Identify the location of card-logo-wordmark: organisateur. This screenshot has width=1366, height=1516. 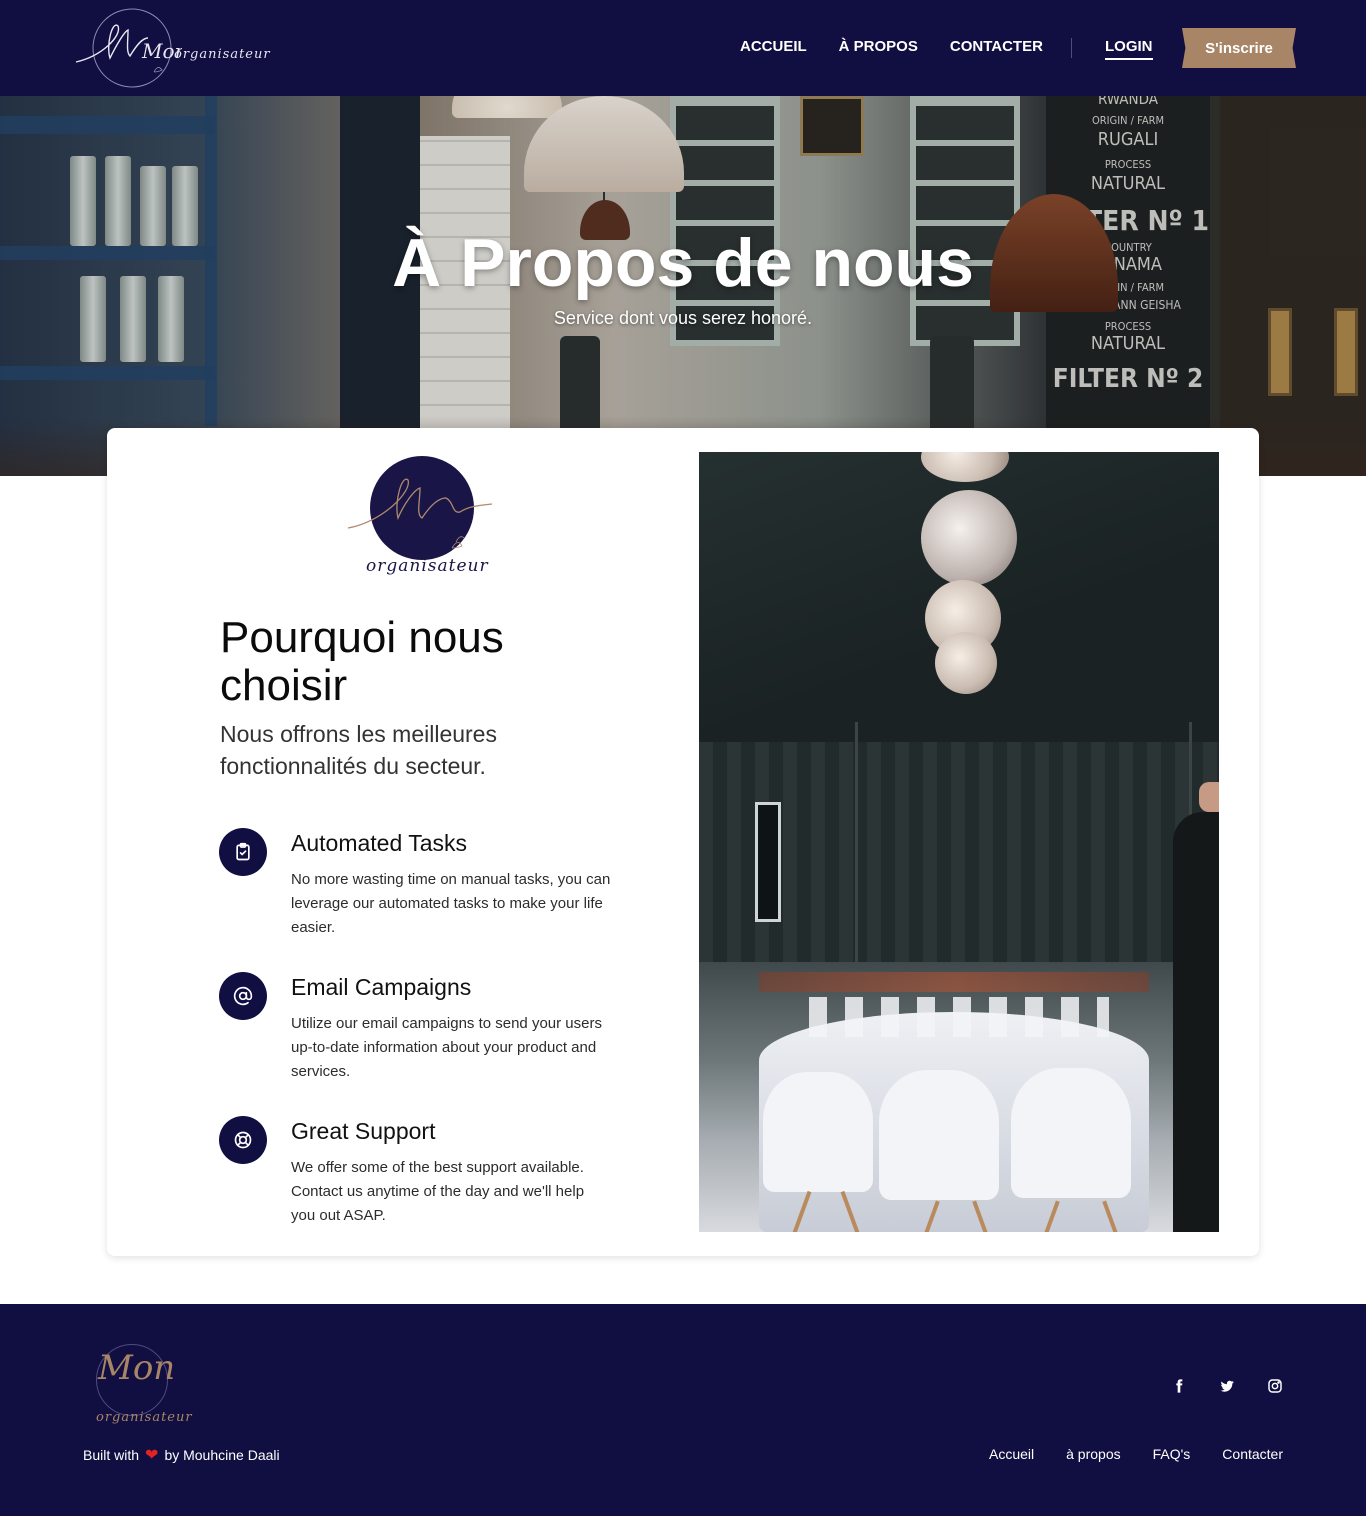
(427, 566).